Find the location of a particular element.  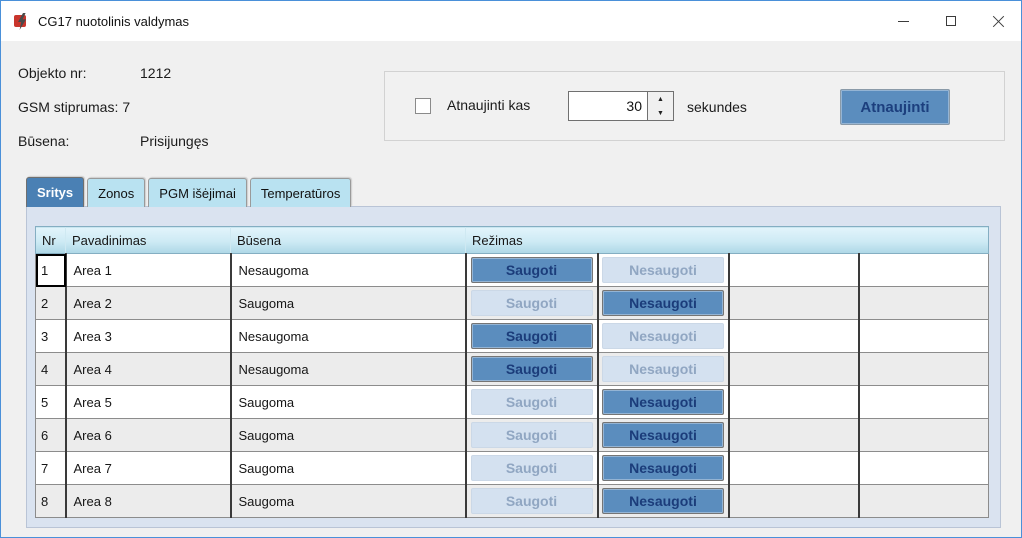

header-nr: Nr is located at coordinates (50, 240).